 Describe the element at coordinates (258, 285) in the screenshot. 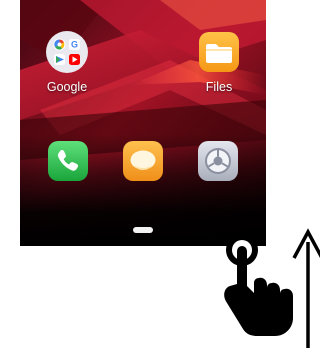

I see `tap-hand-icon` at that location.